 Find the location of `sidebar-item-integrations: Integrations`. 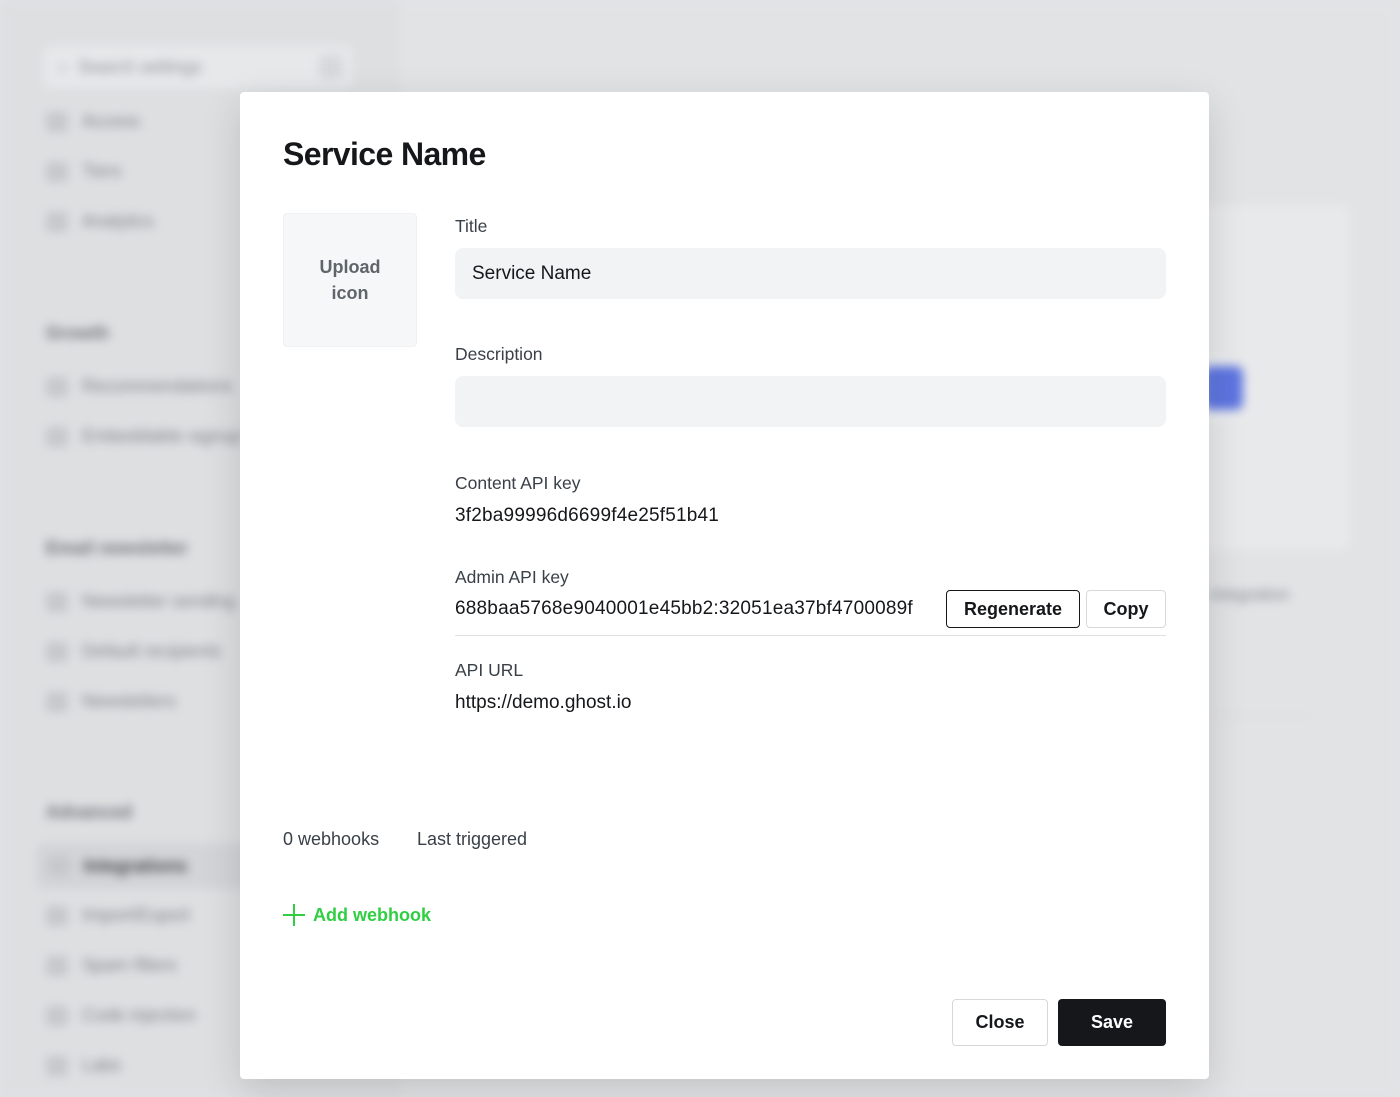

sidebar-item-integrations: Integrations is located at coordinates (146, 866).